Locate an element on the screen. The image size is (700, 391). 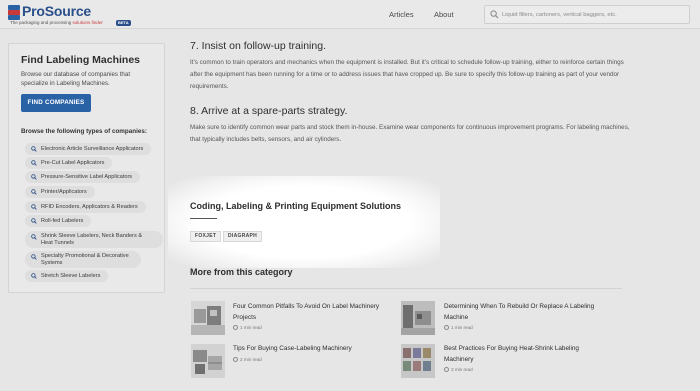
company-type-label: Stretch Sleeve Labelers is located at coordinates (71, 276).